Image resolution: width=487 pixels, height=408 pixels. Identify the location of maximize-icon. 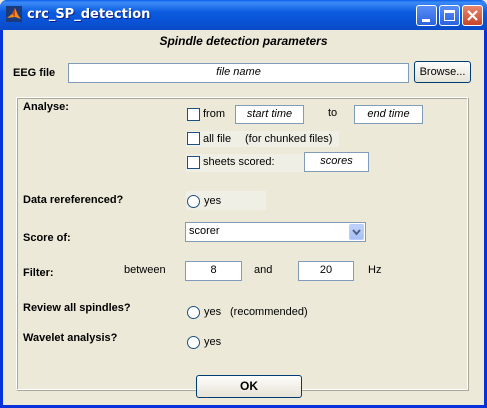
(449, 15).